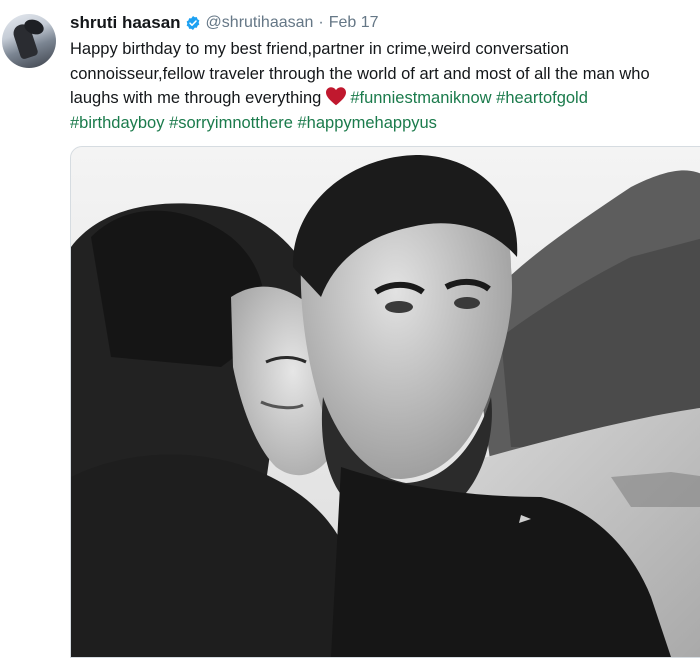 The image size is (700, 658). What do you see at coordinates (366, 123) in the screenshot?
I see `hashtag-link: #happymehappyus` at bounding box center [366, 123].